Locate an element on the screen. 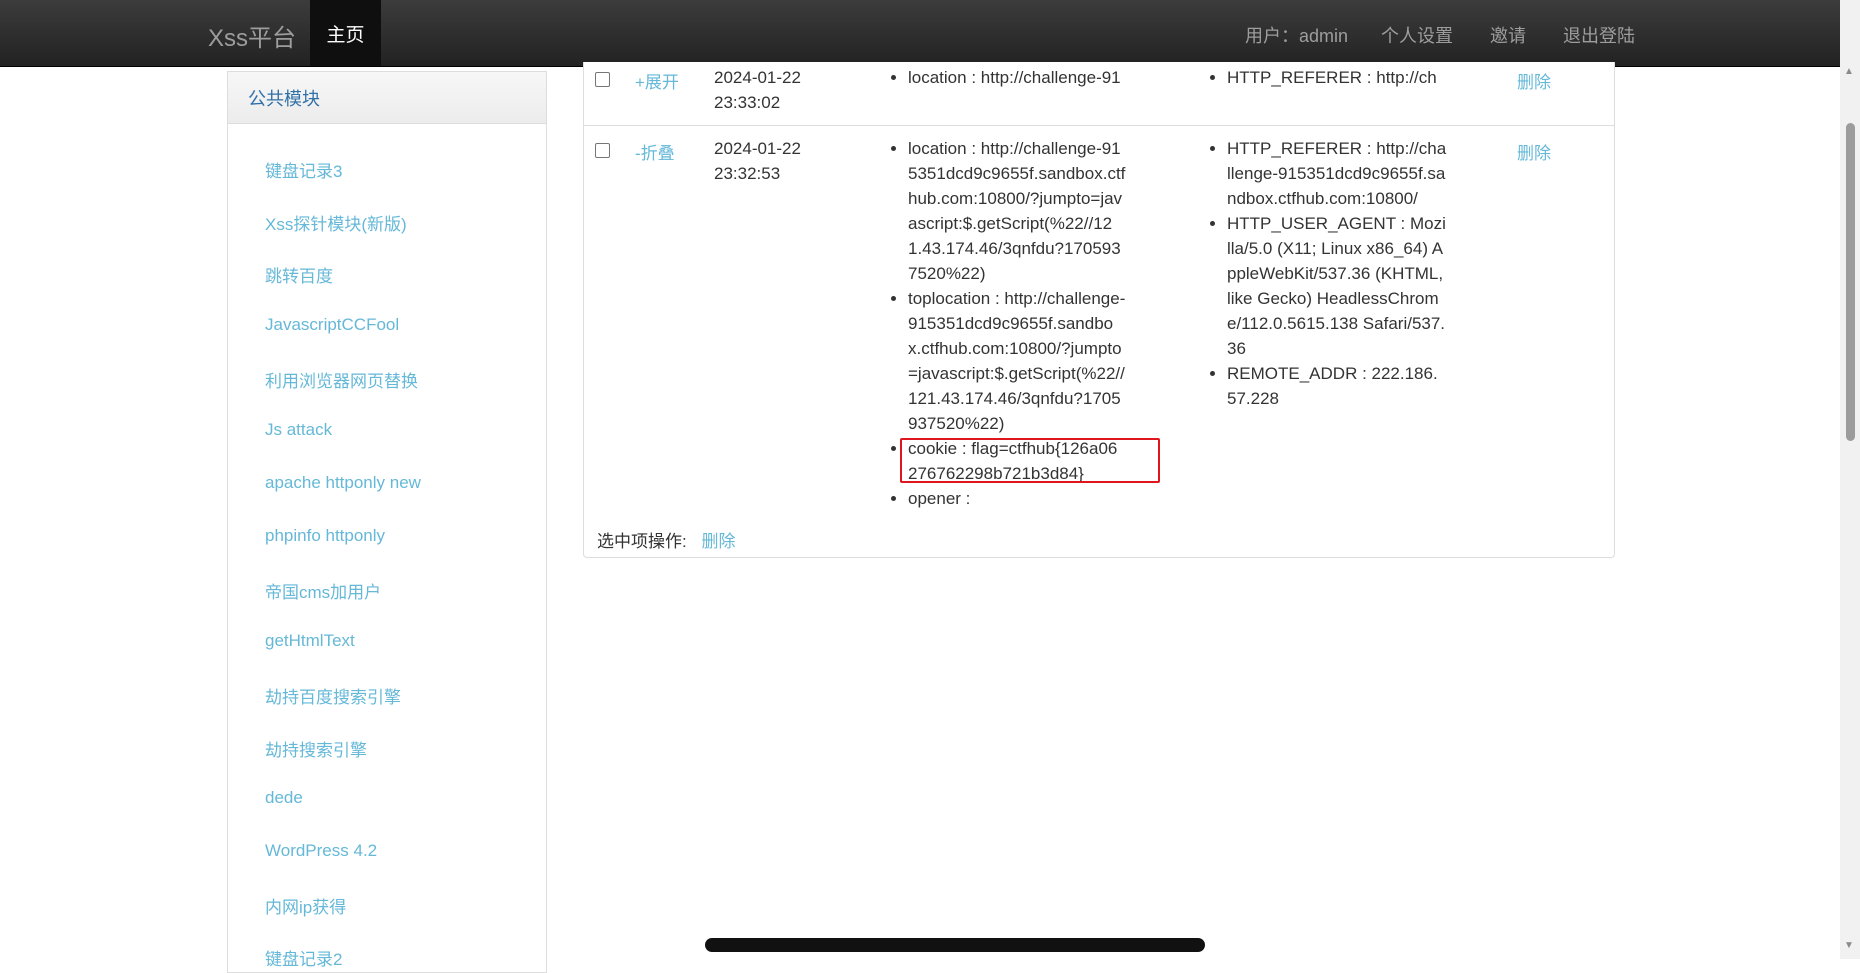 The image size is (1860, 973). sidebar-item: 跳转百度 is located at coordinates (299, 274).